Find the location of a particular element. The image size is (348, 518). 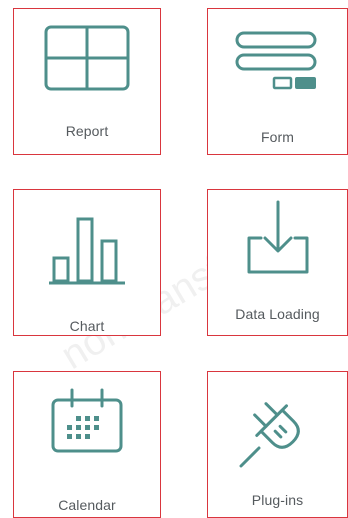

tile-plug-ins: Plug-ins is located at coordinates (277, 444).